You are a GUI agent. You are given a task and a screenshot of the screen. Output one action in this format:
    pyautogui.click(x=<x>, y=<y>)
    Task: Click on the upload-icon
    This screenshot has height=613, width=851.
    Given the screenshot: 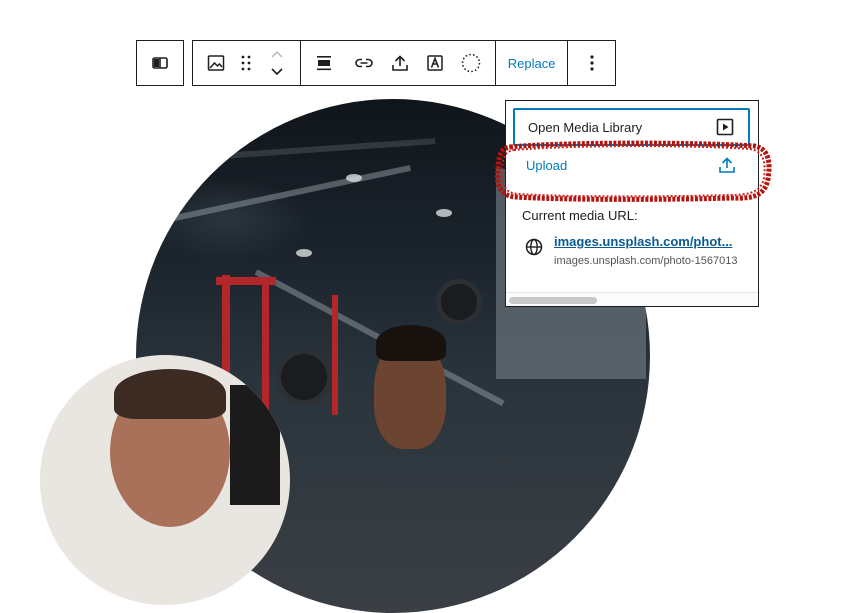 What is the action you would take?
    pyautogui.click(x=400, y=63)
    